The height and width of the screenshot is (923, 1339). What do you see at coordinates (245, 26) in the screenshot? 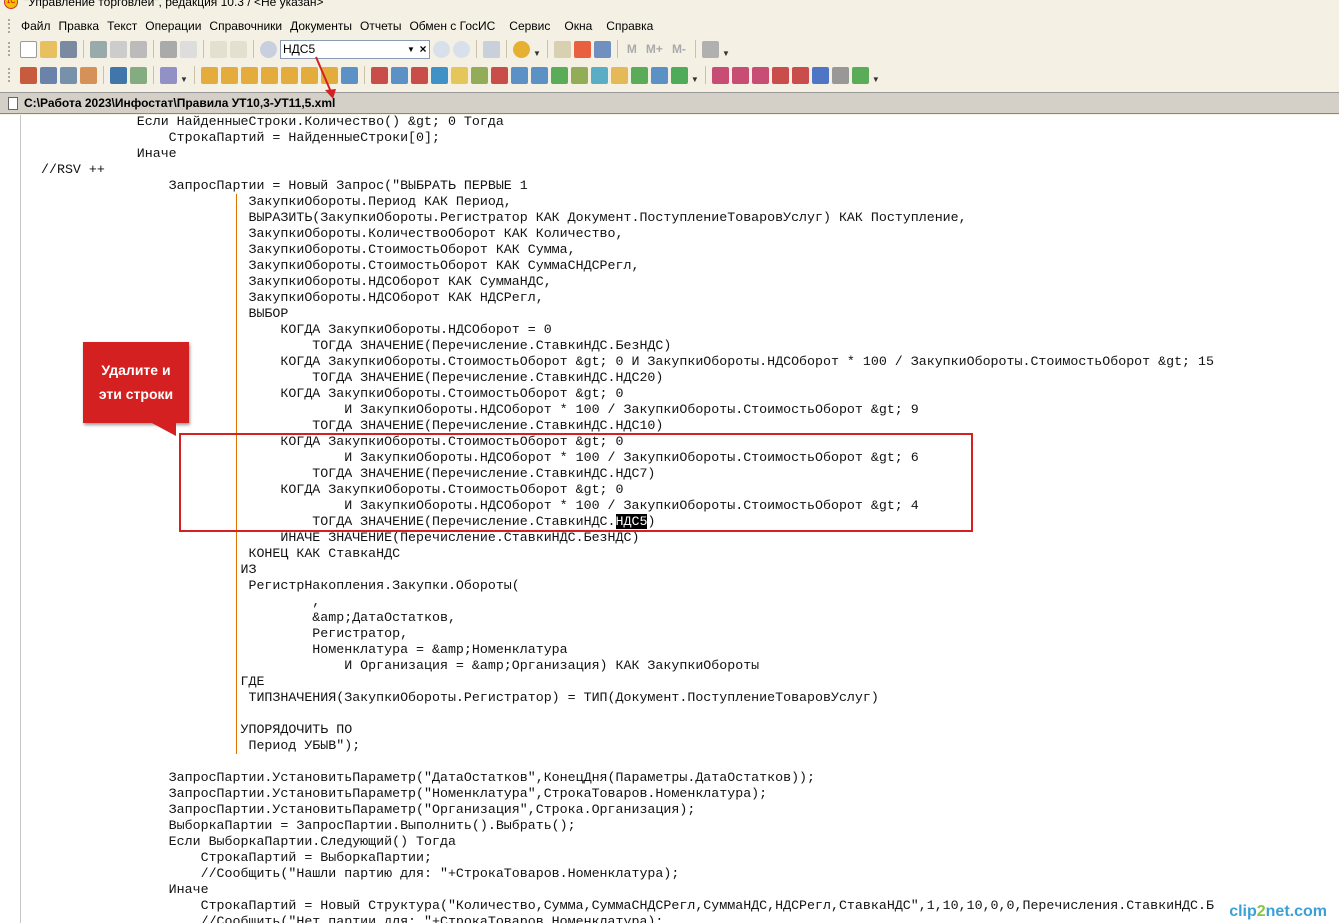
I see `menu-catalogs: Справочники` at bounding box center [245, 26].